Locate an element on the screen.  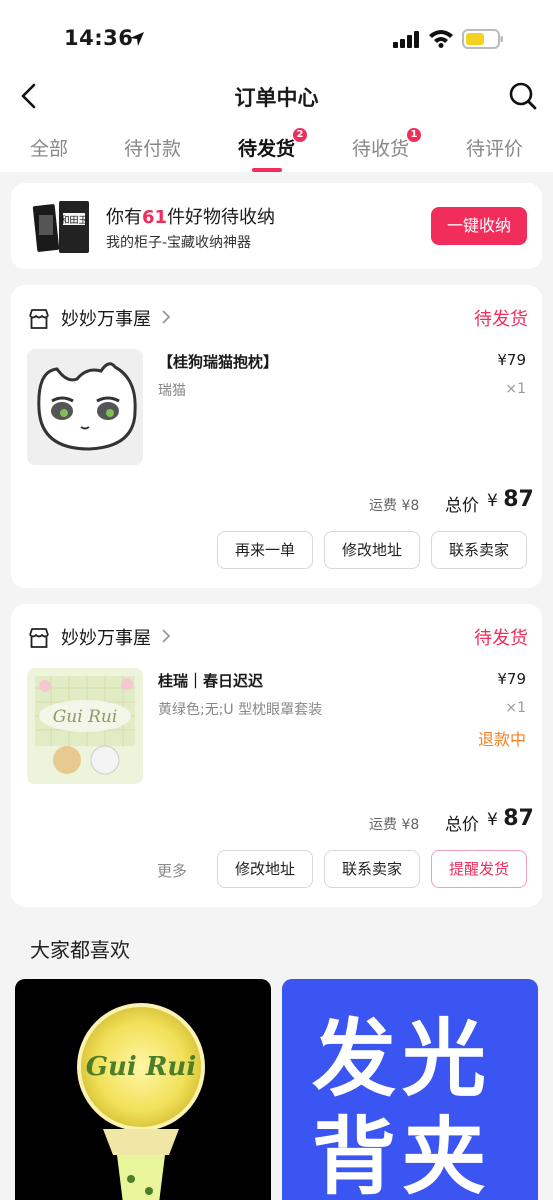
remind-shipment-button: 提醒发货 is located at coordinates (479, 869).